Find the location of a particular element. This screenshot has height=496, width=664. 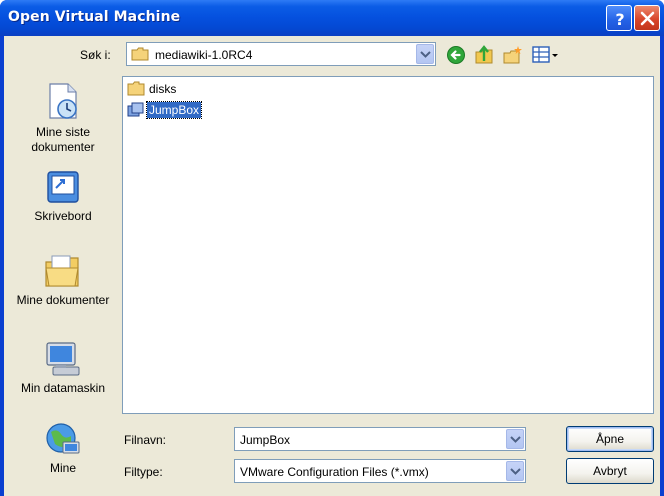

up-folder-icon is located at coordinates (484, 55).